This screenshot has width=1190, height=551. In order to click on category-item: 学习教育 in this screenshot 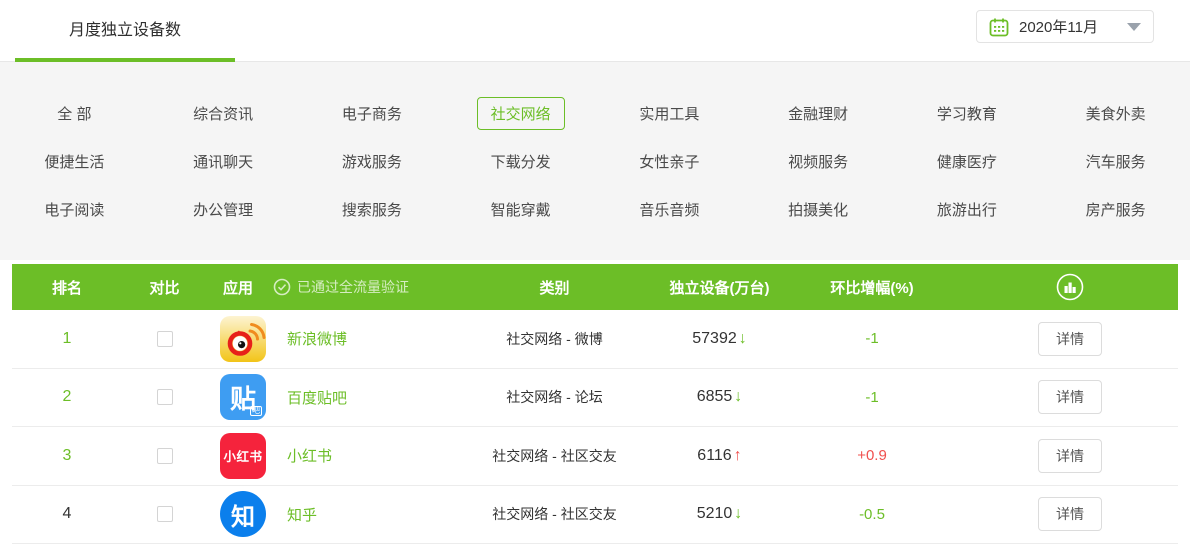, I will do `click(967, 113)`.